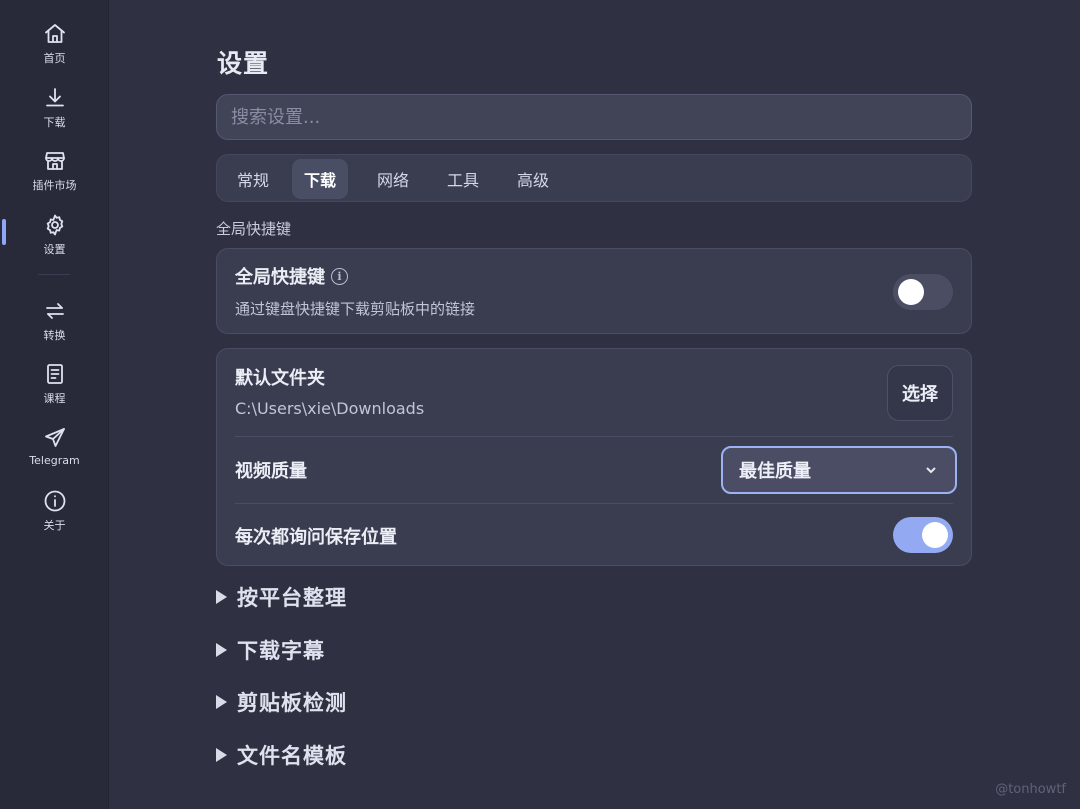  What do you see at coordinates (54, 517) in the screenshot?
I see `sidebar-item-about: 关于` at bounding box center [54, 517].